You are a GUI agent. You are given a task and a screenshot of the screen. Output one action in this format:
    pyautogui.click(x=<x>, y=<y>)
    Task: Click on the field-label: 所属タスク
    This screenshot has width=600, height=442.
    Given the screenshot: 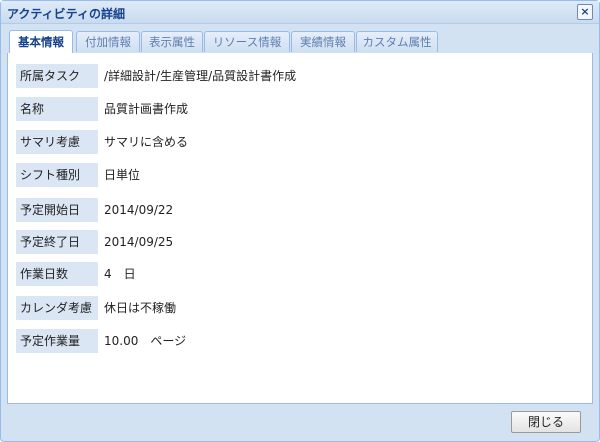 What is the action you would take?
    pyautogui.click(x=57, y=76)
    